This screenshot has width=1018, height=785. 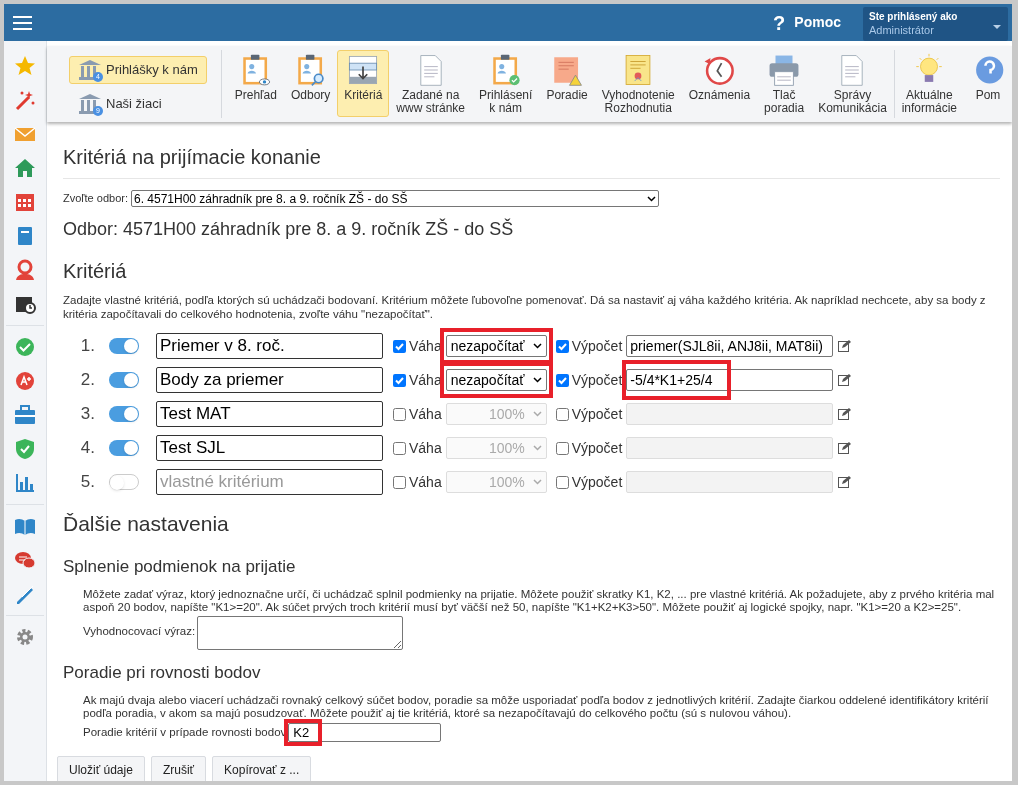 I want to click on row-number: 1., so click(x=87, y=346).